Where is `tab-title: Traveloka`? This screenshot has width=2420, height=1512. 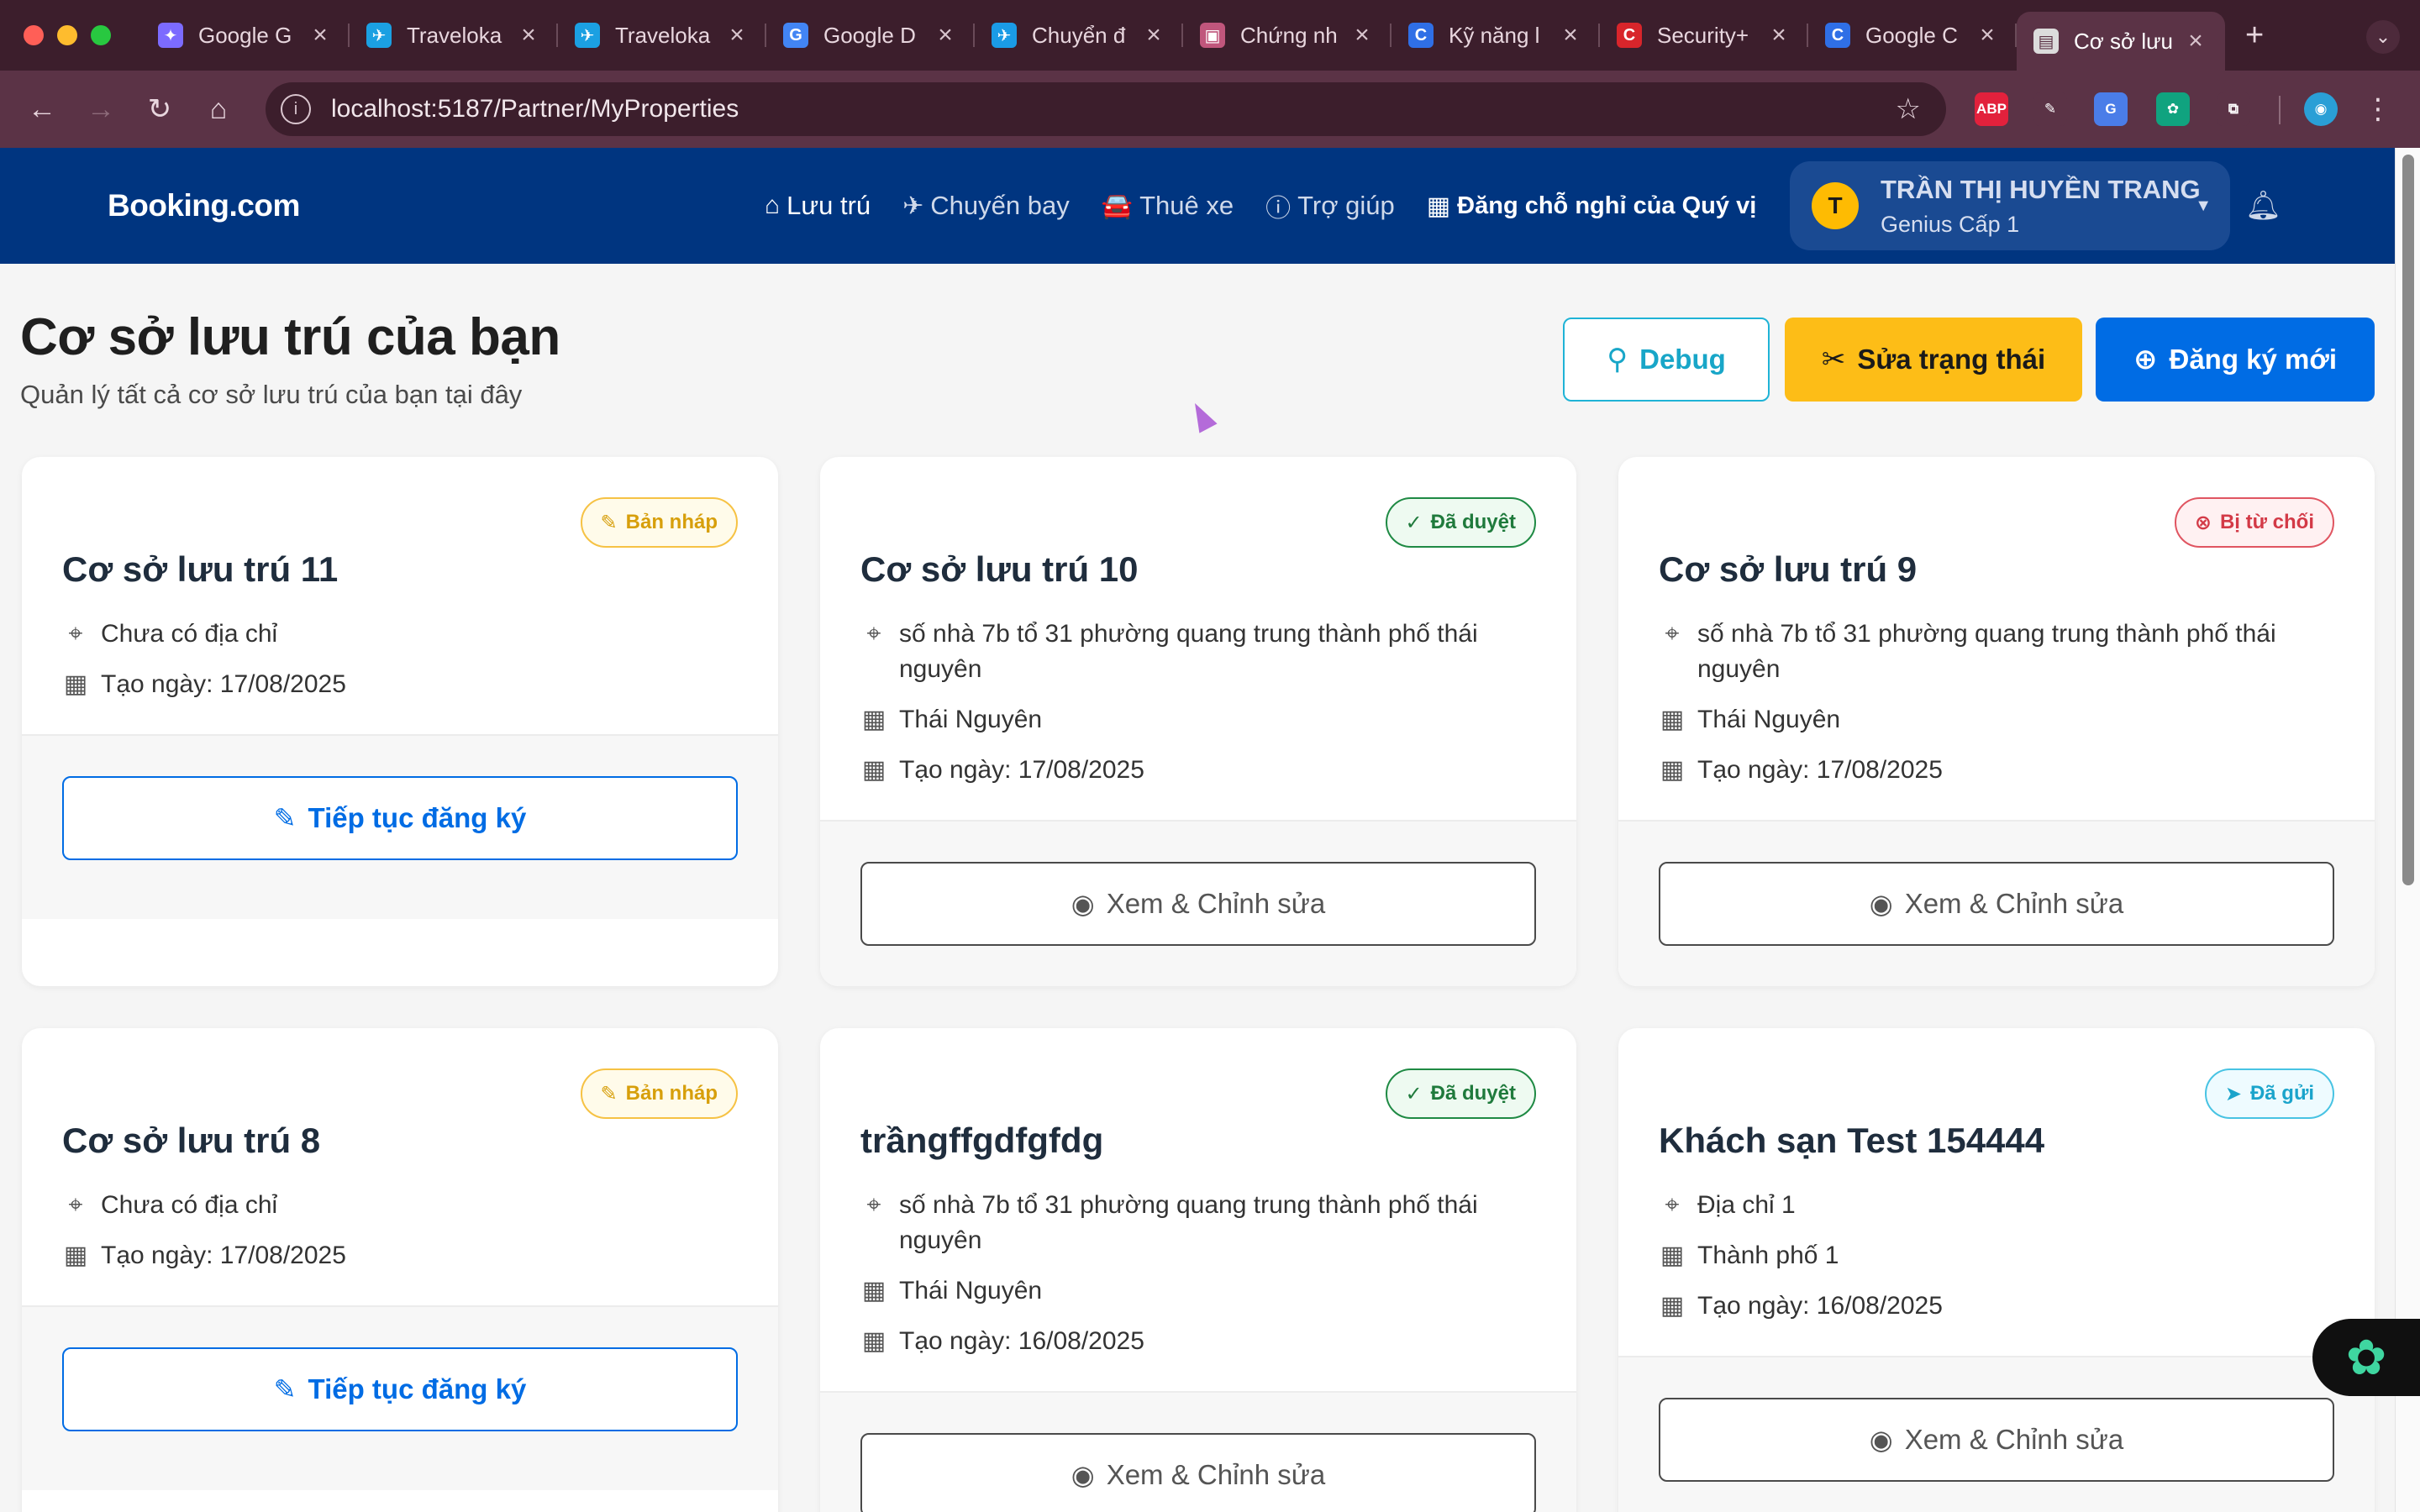
tab-title: Traveloka is located at coordinates (663, 35).